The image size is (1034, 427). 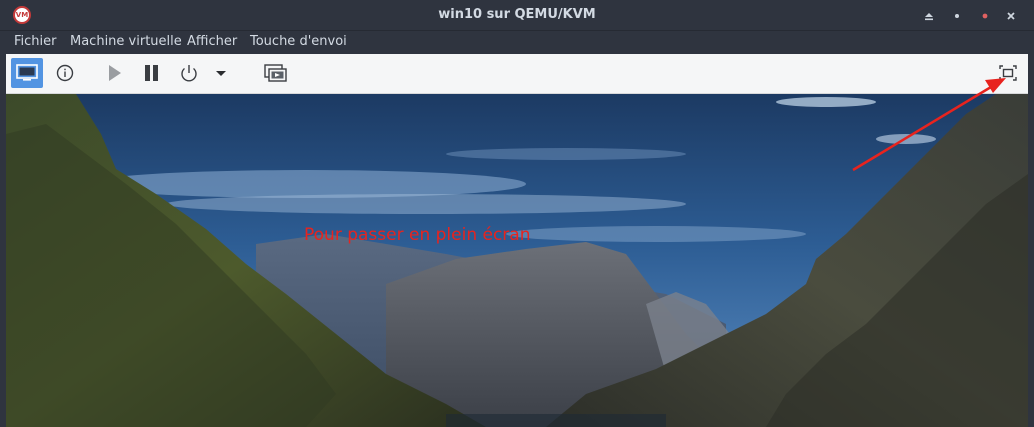 What do you see at coordinates (417, 235) in the screenshot?
I see `annotation-label: Pour passer en plein écran` at bounding box center [417, 235].